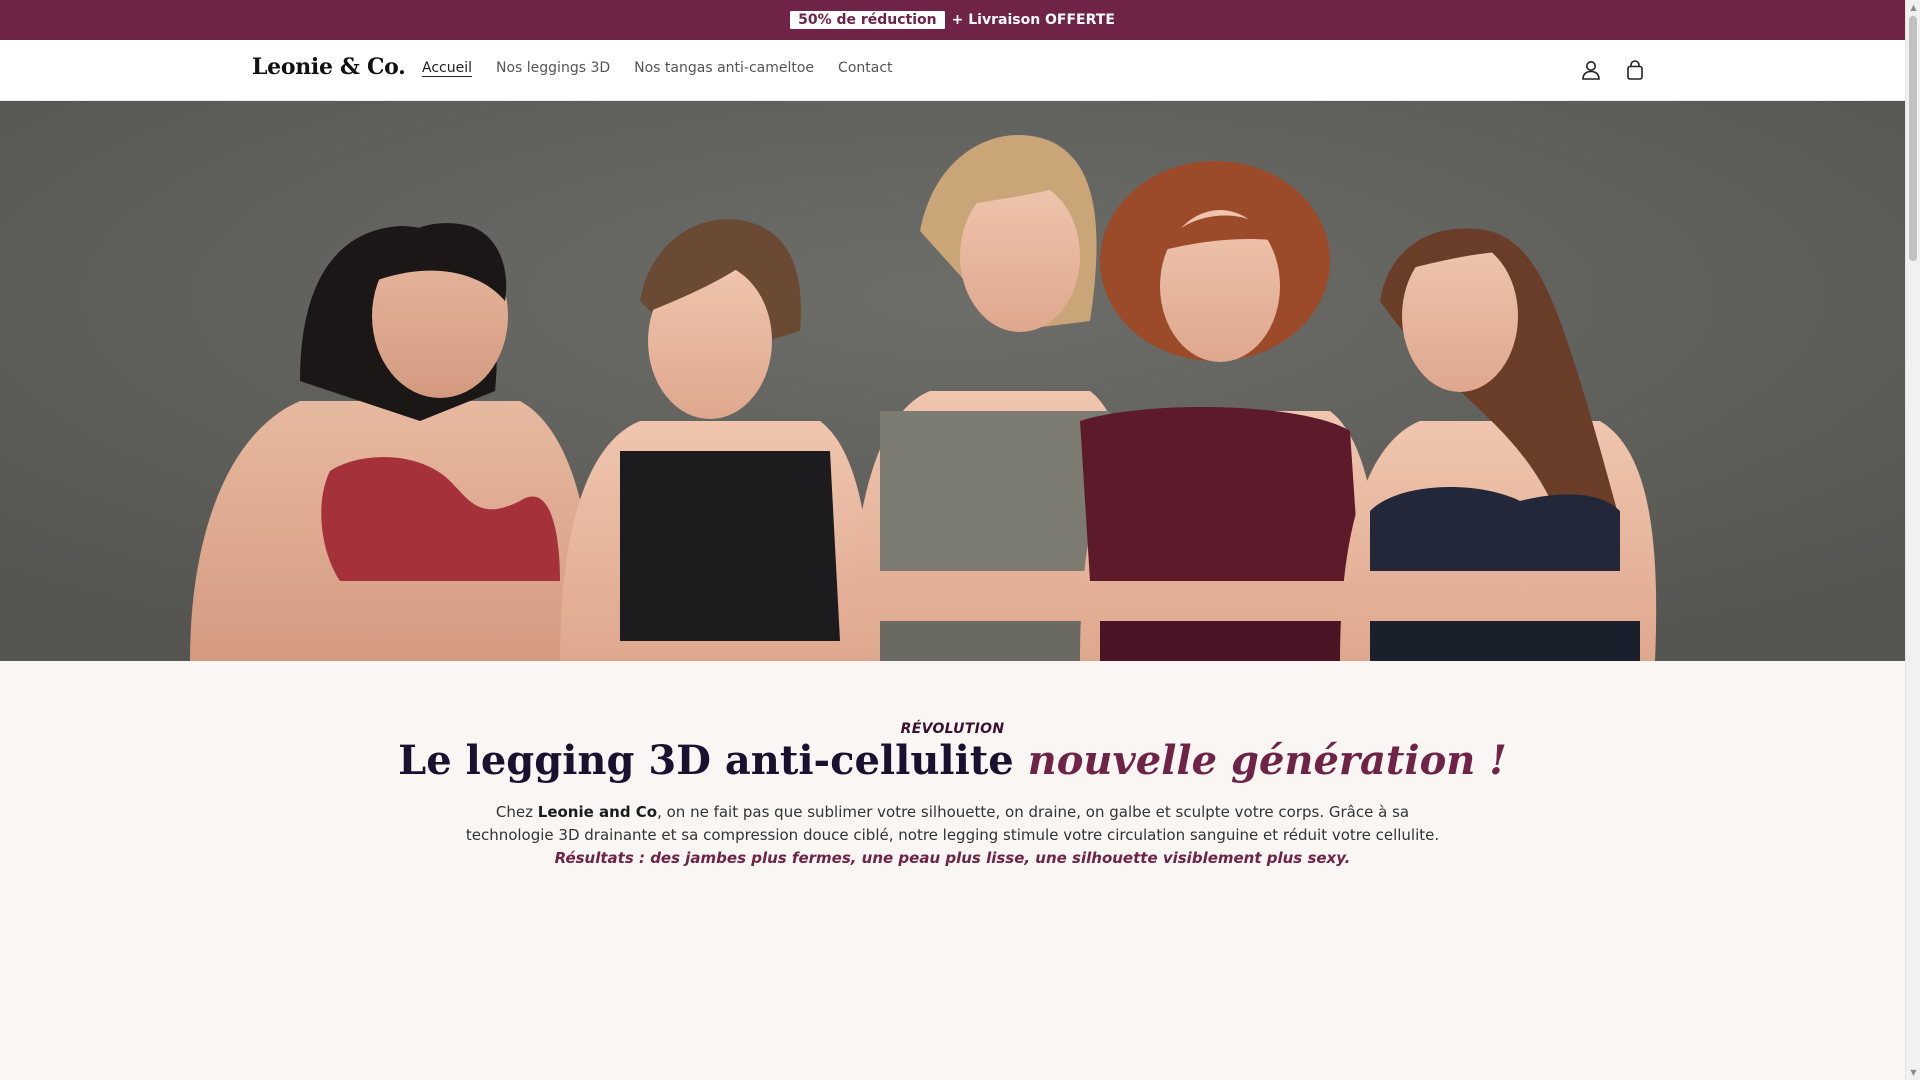  Describe the element at coordinates (329, 67) in the screenshot. I see `site-logo: Leonie & Co.` at that location.